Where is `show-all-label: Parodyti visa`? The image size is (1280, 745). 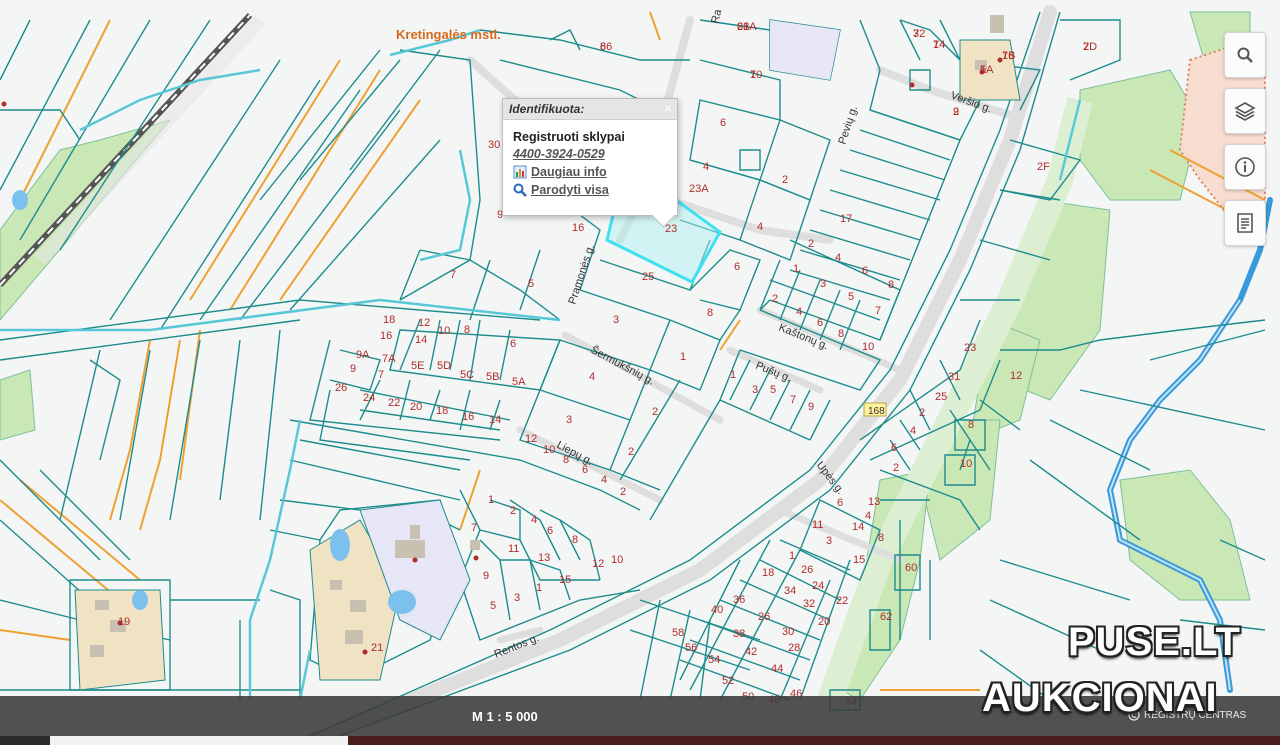
show-all-label: Parodyti visa is located at coordinates (570, 190).